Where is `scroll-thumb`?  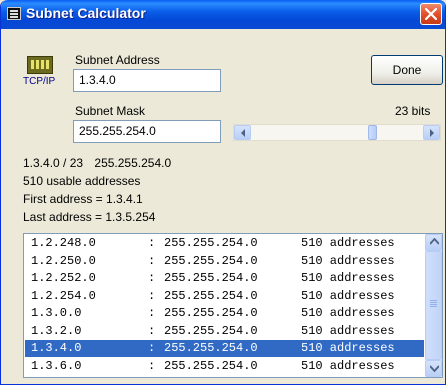 scroll-thumb is located at coordinates (433, 305).